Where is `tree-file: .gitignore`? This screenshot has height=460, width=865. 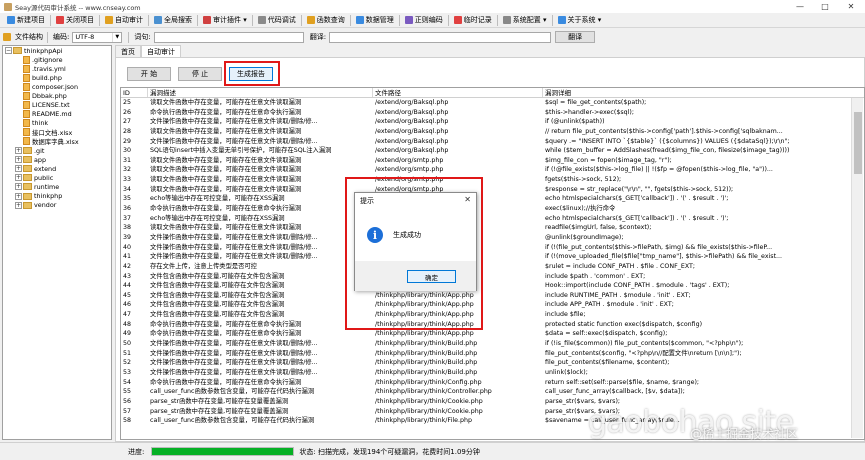 tree-file: .gitignore is located at coordinates (57, 59).